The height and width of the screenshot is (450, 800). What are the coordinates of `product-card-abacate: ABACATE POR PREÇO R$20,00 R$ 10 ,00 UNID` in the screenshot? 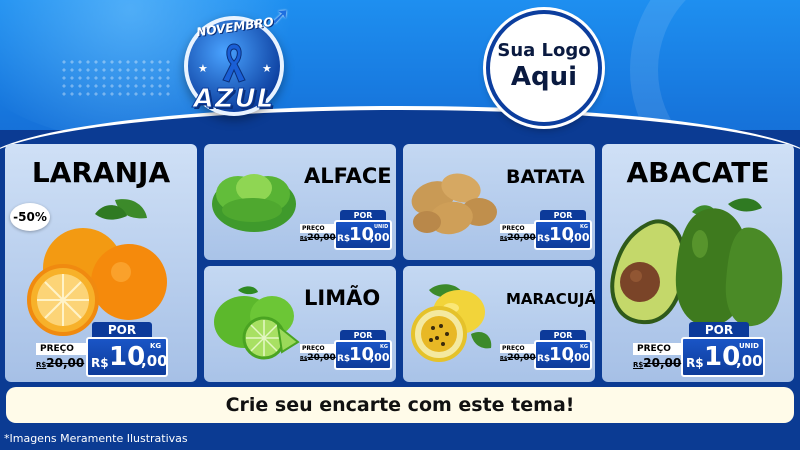 It's located at (698, 263).